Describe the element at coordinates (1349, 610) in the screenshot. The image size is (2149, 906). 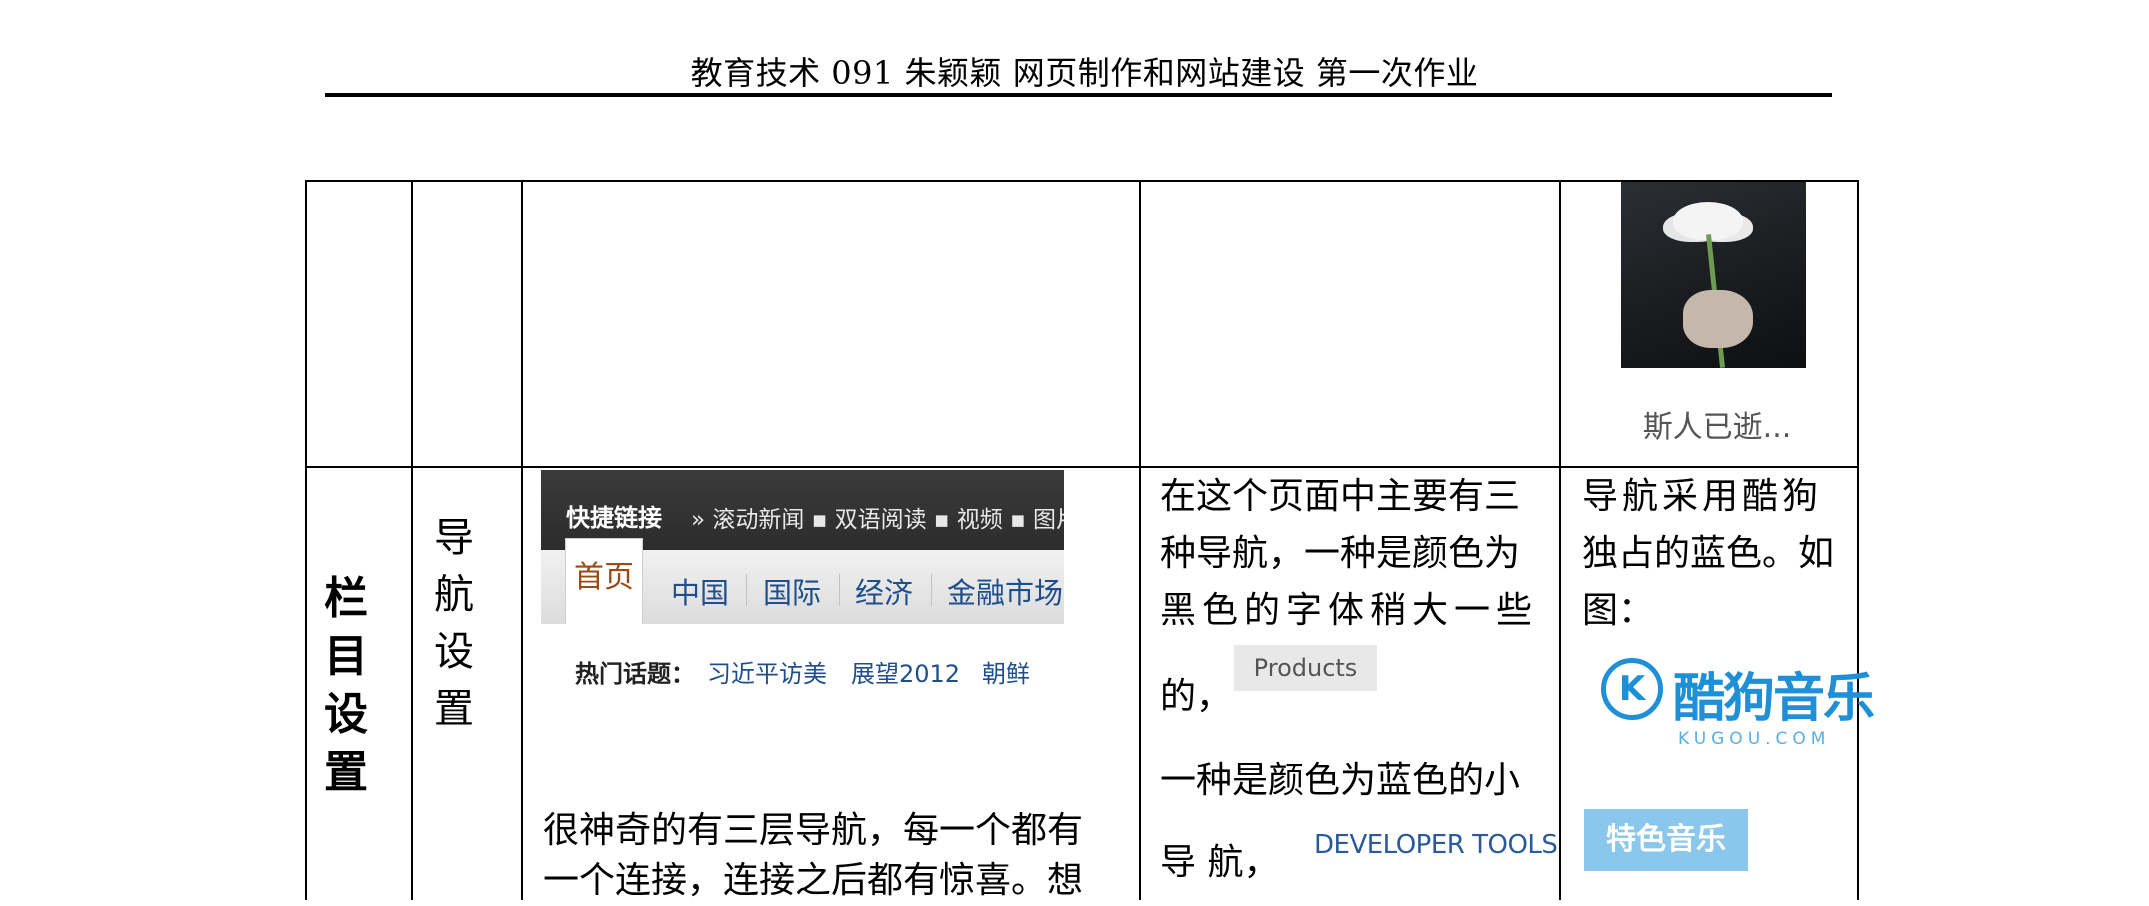
I see `analysis-line: 黑色的字体稍大一些` at that location.